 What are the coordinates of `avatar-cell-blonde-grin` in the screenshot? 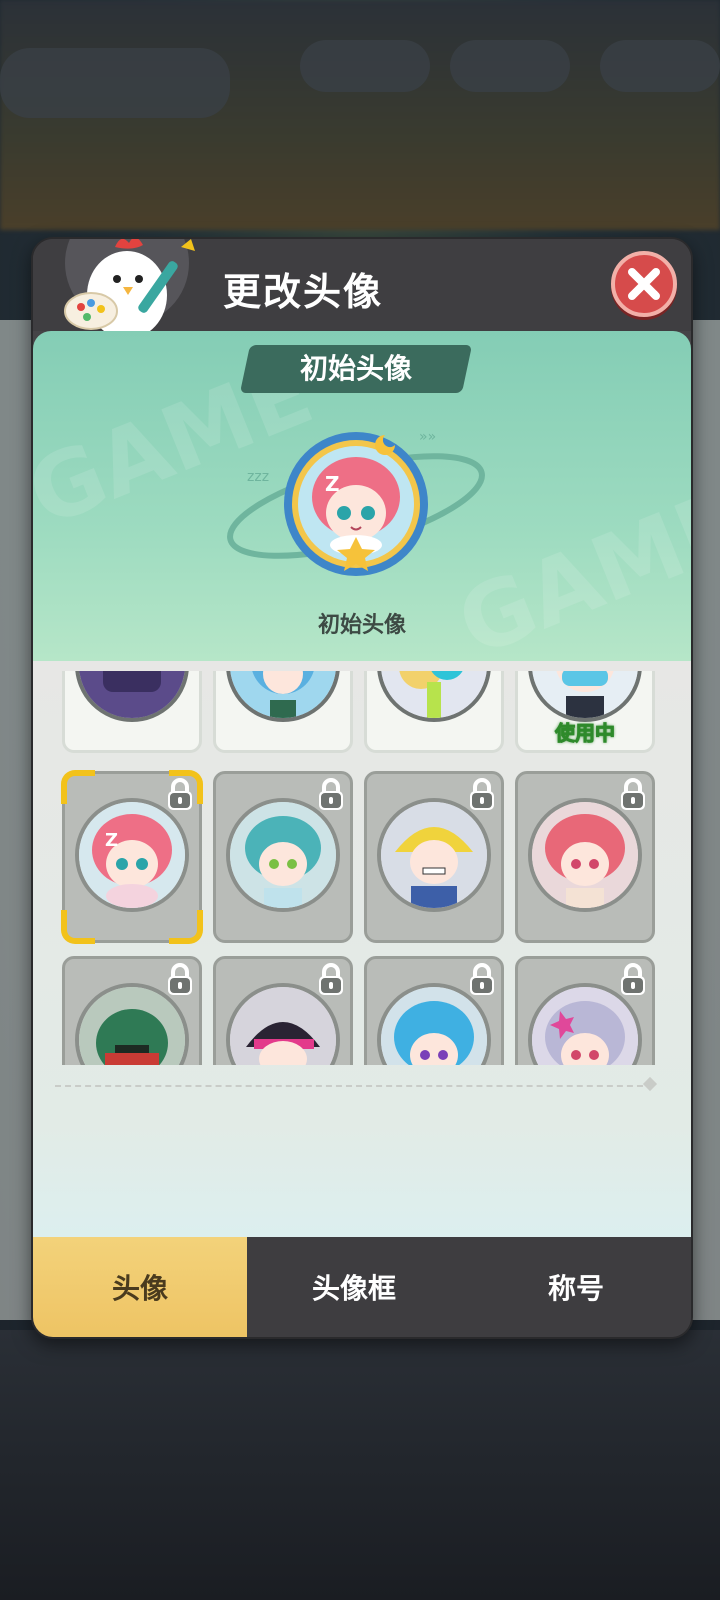 It's located at (434, 857).